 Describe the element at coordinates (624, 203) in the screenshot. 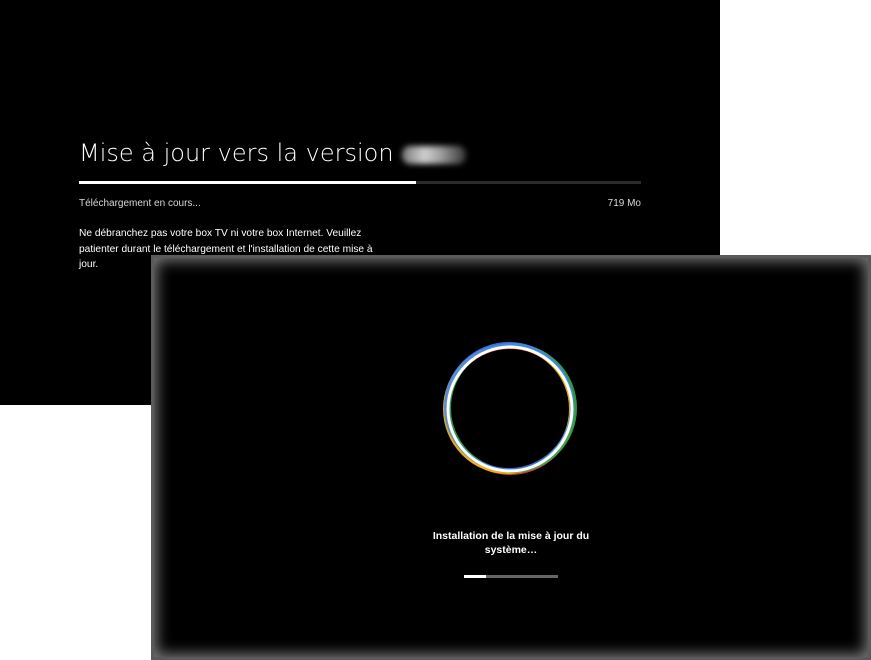

I see `download-size-text: 719 Mo` at that location.